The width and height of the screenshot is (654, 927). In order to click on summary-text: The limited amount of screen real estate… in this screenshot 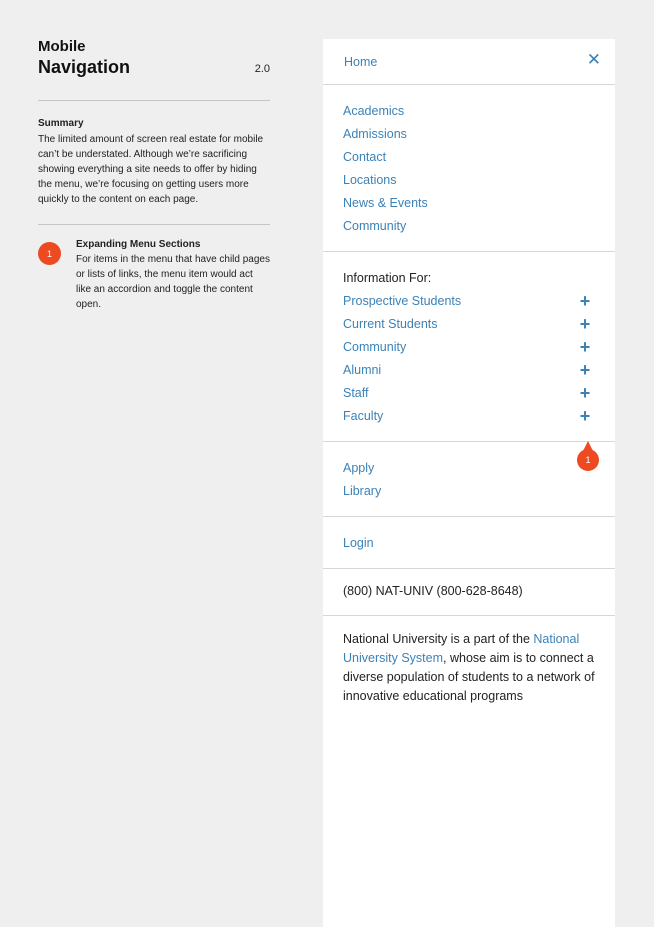, I will do `click(151, 169)`.